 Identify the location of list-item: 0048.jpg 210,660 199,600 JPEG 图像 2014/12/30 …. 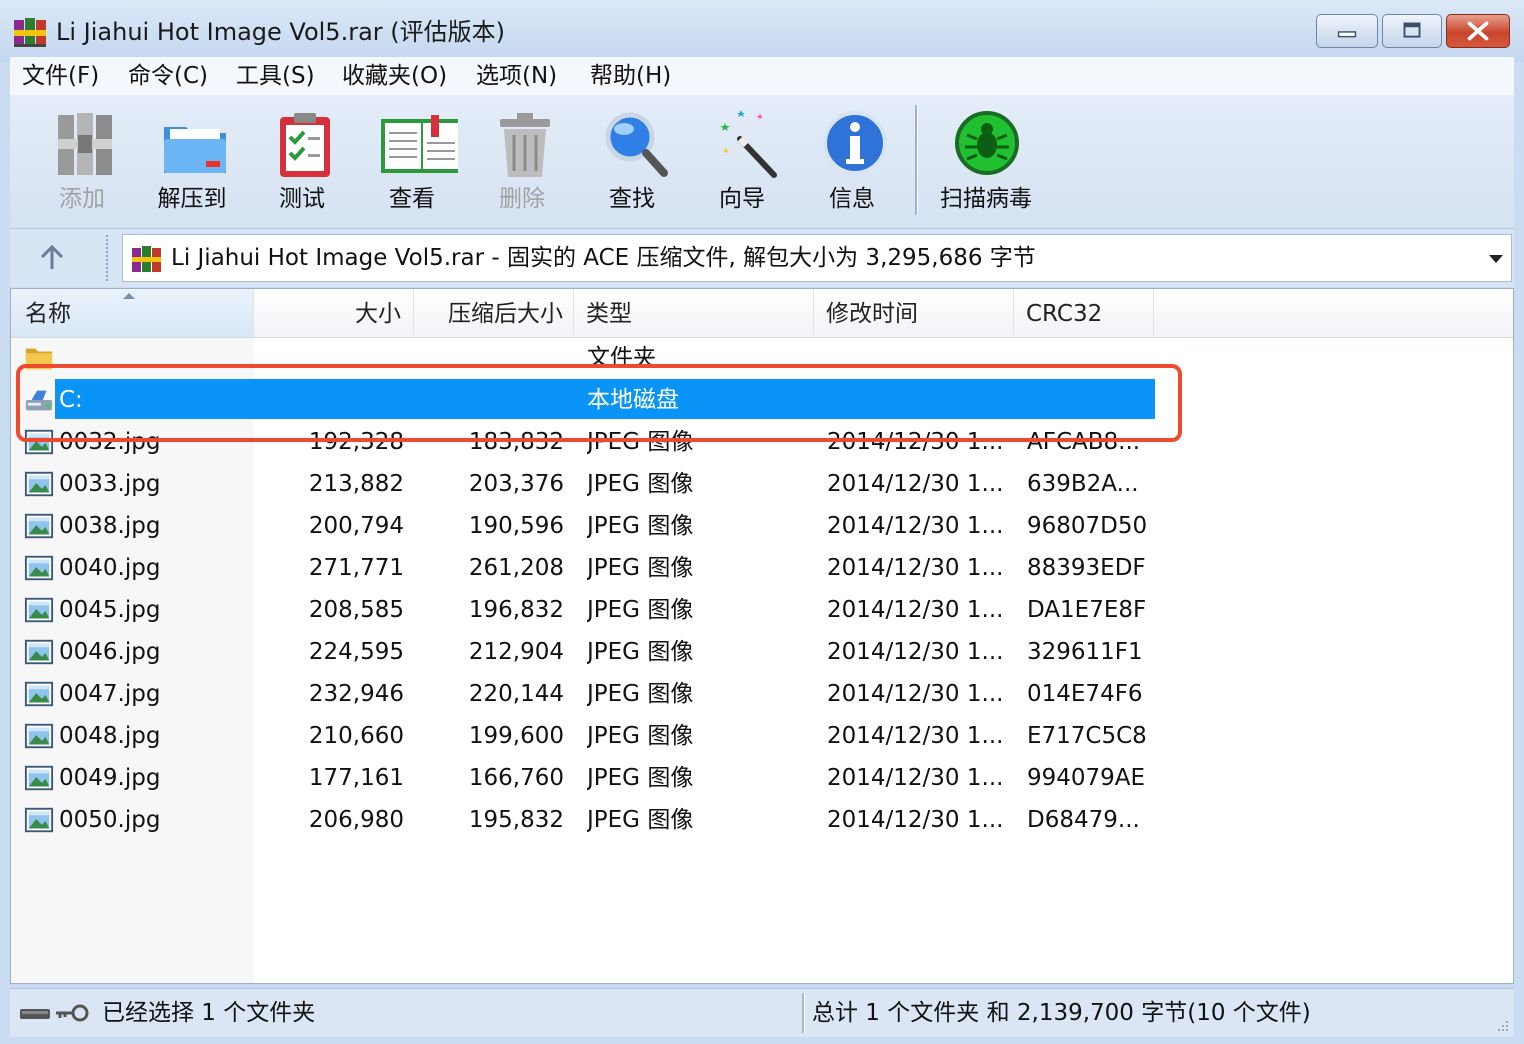
(762, 736).